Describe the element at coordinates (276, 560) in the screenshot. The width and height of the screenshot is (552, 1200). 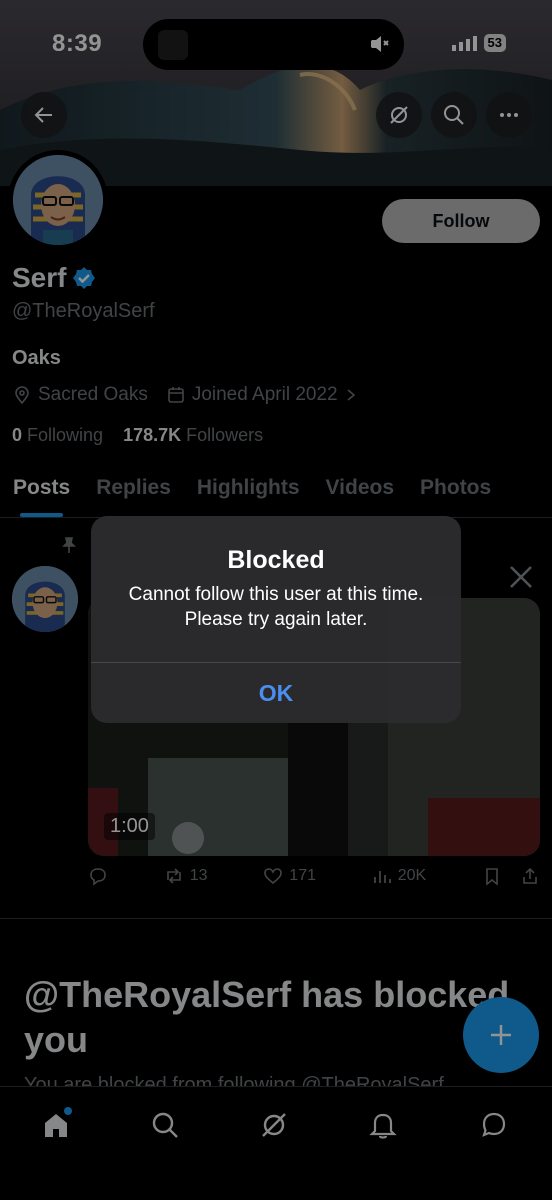
I see `alert-title: Blocked` at that location.